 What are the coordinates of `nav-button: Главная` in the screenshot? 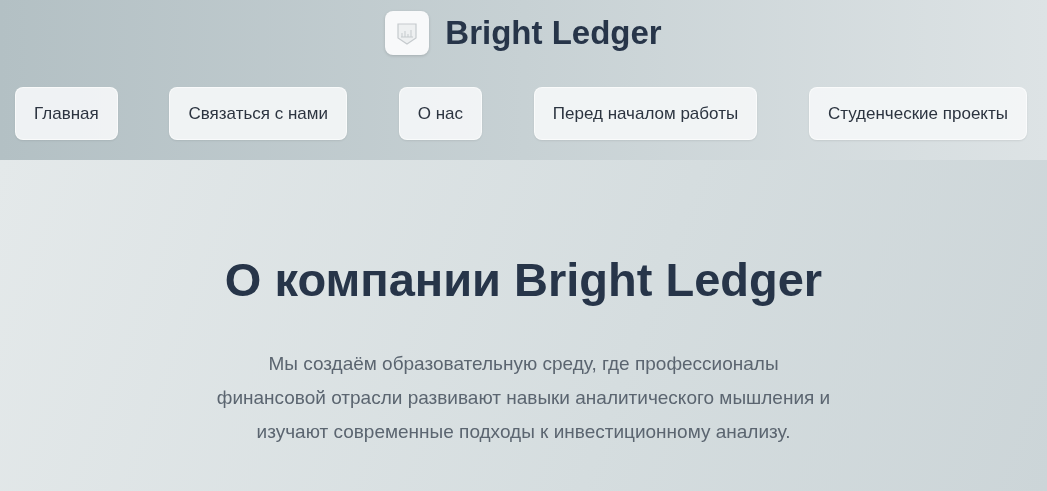 It's located at (66, 113).